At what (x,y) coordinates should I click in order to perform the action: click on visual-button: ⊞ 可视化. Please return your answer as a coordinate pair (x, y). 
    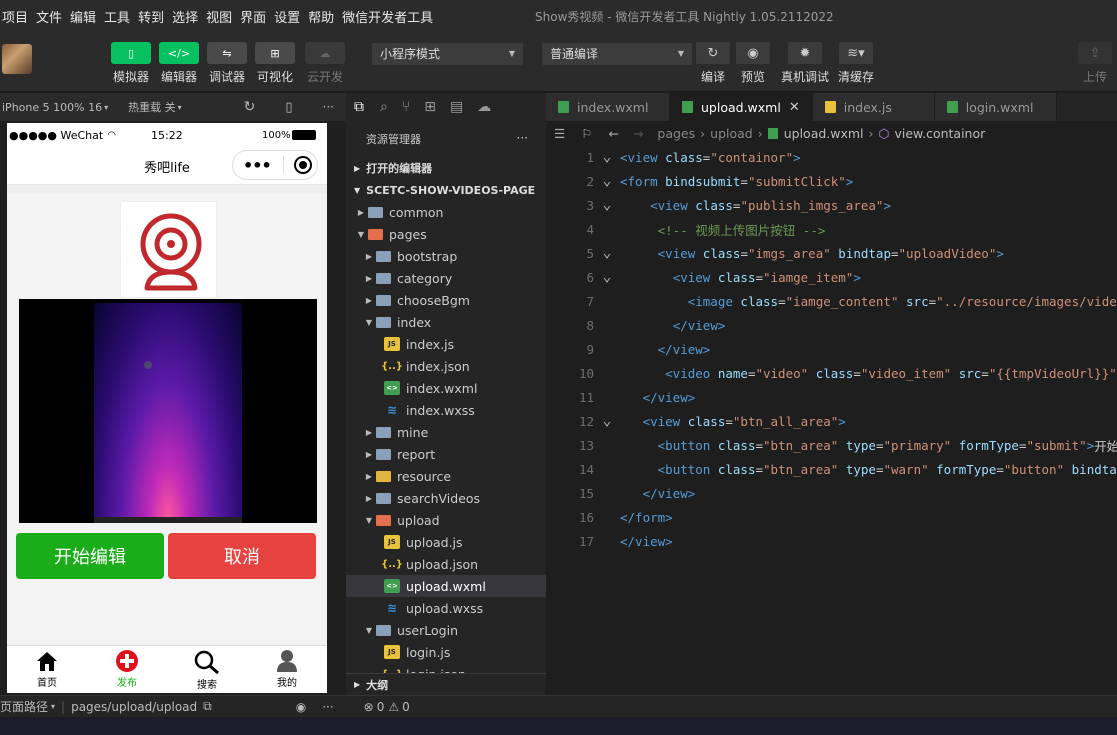
    Looking at the image, I should click on (275, 63).